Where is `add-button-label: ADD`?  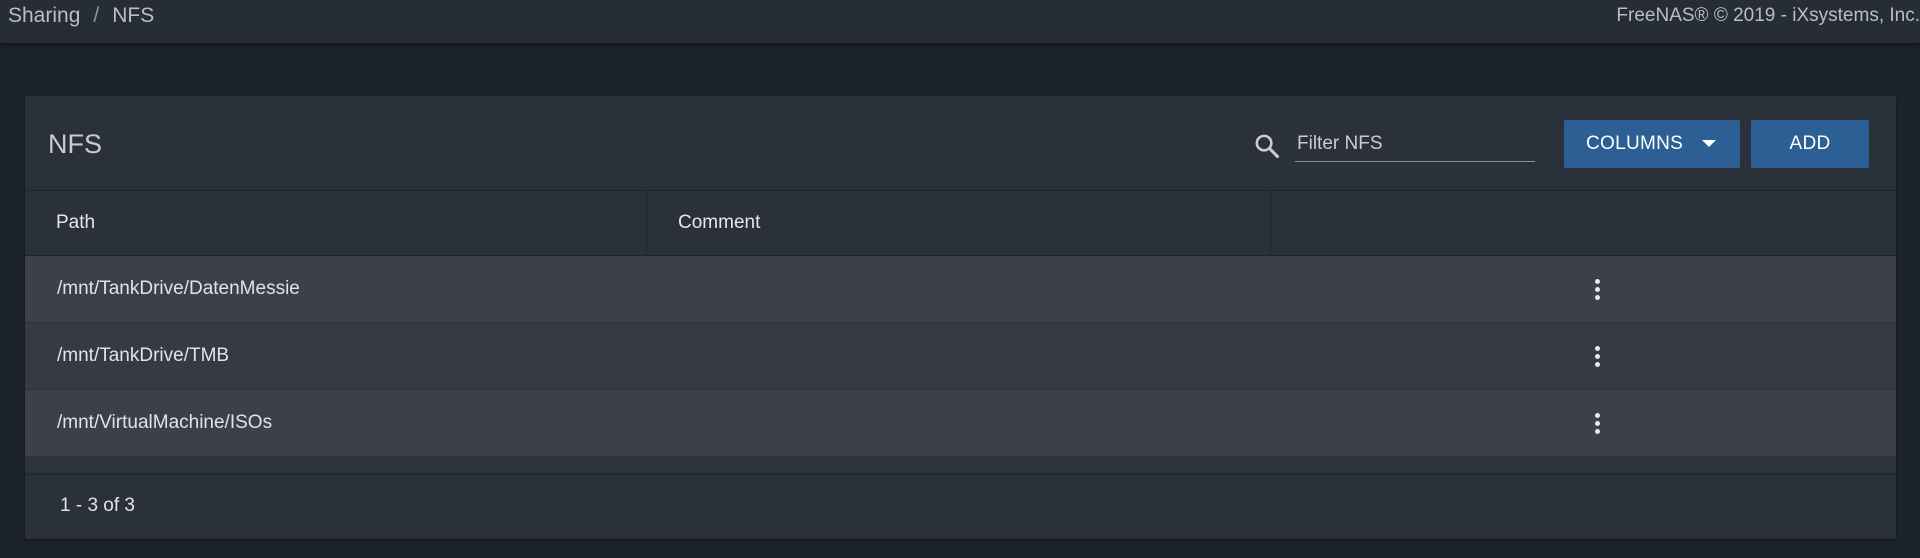
add-button-label: ADD is located at coordinates (1810, 143).